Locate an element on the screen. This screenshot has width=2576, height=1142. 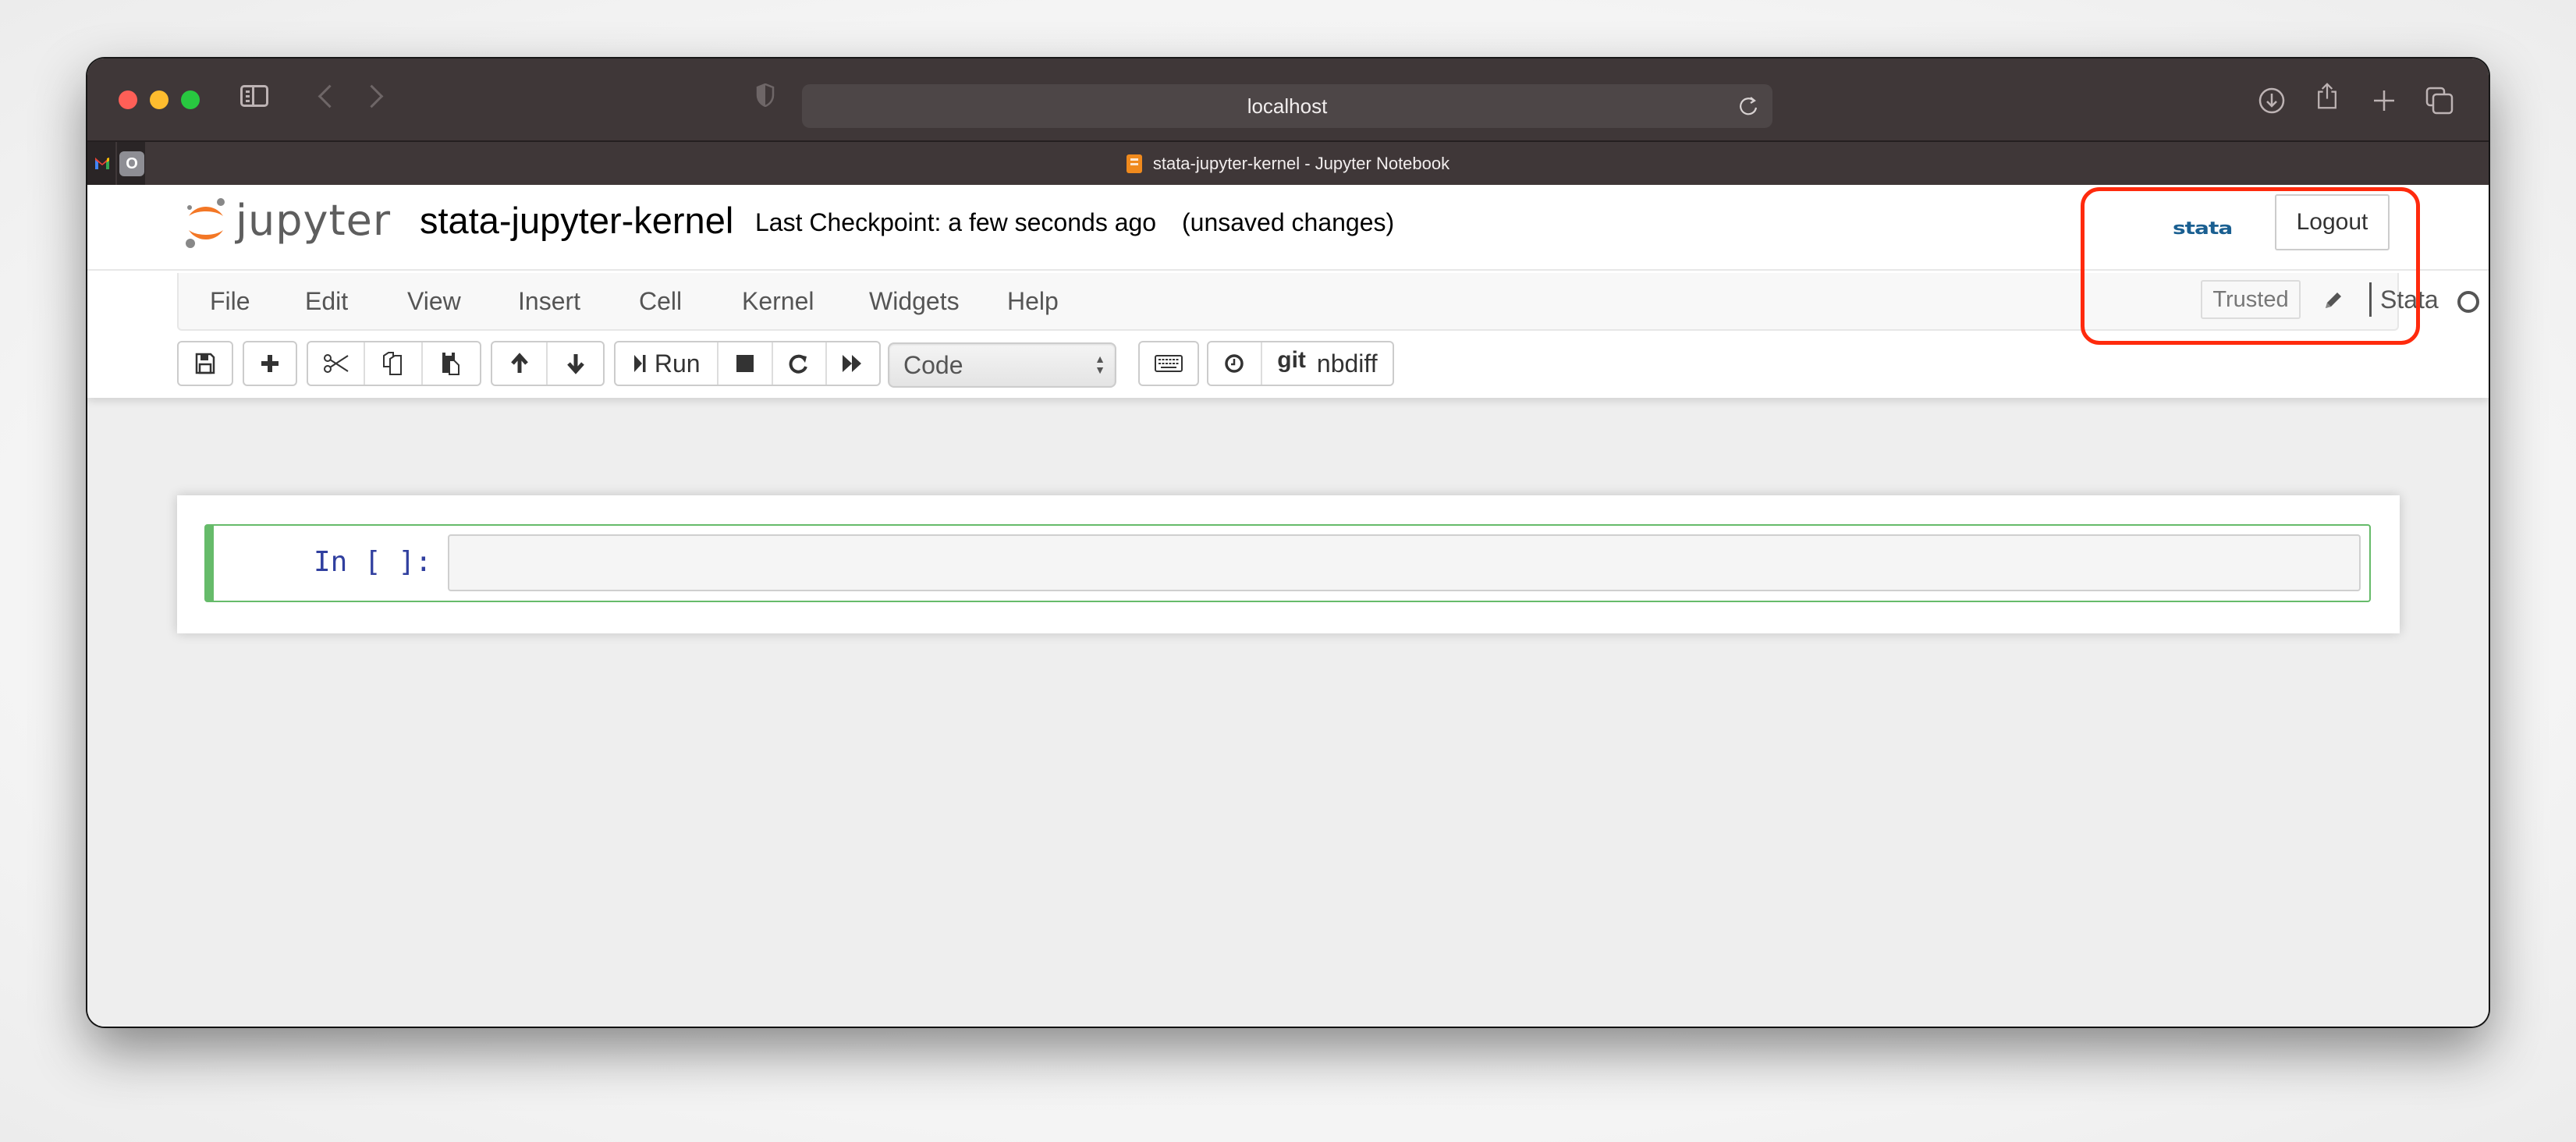
back-icon is located at coordinates (330, 96).